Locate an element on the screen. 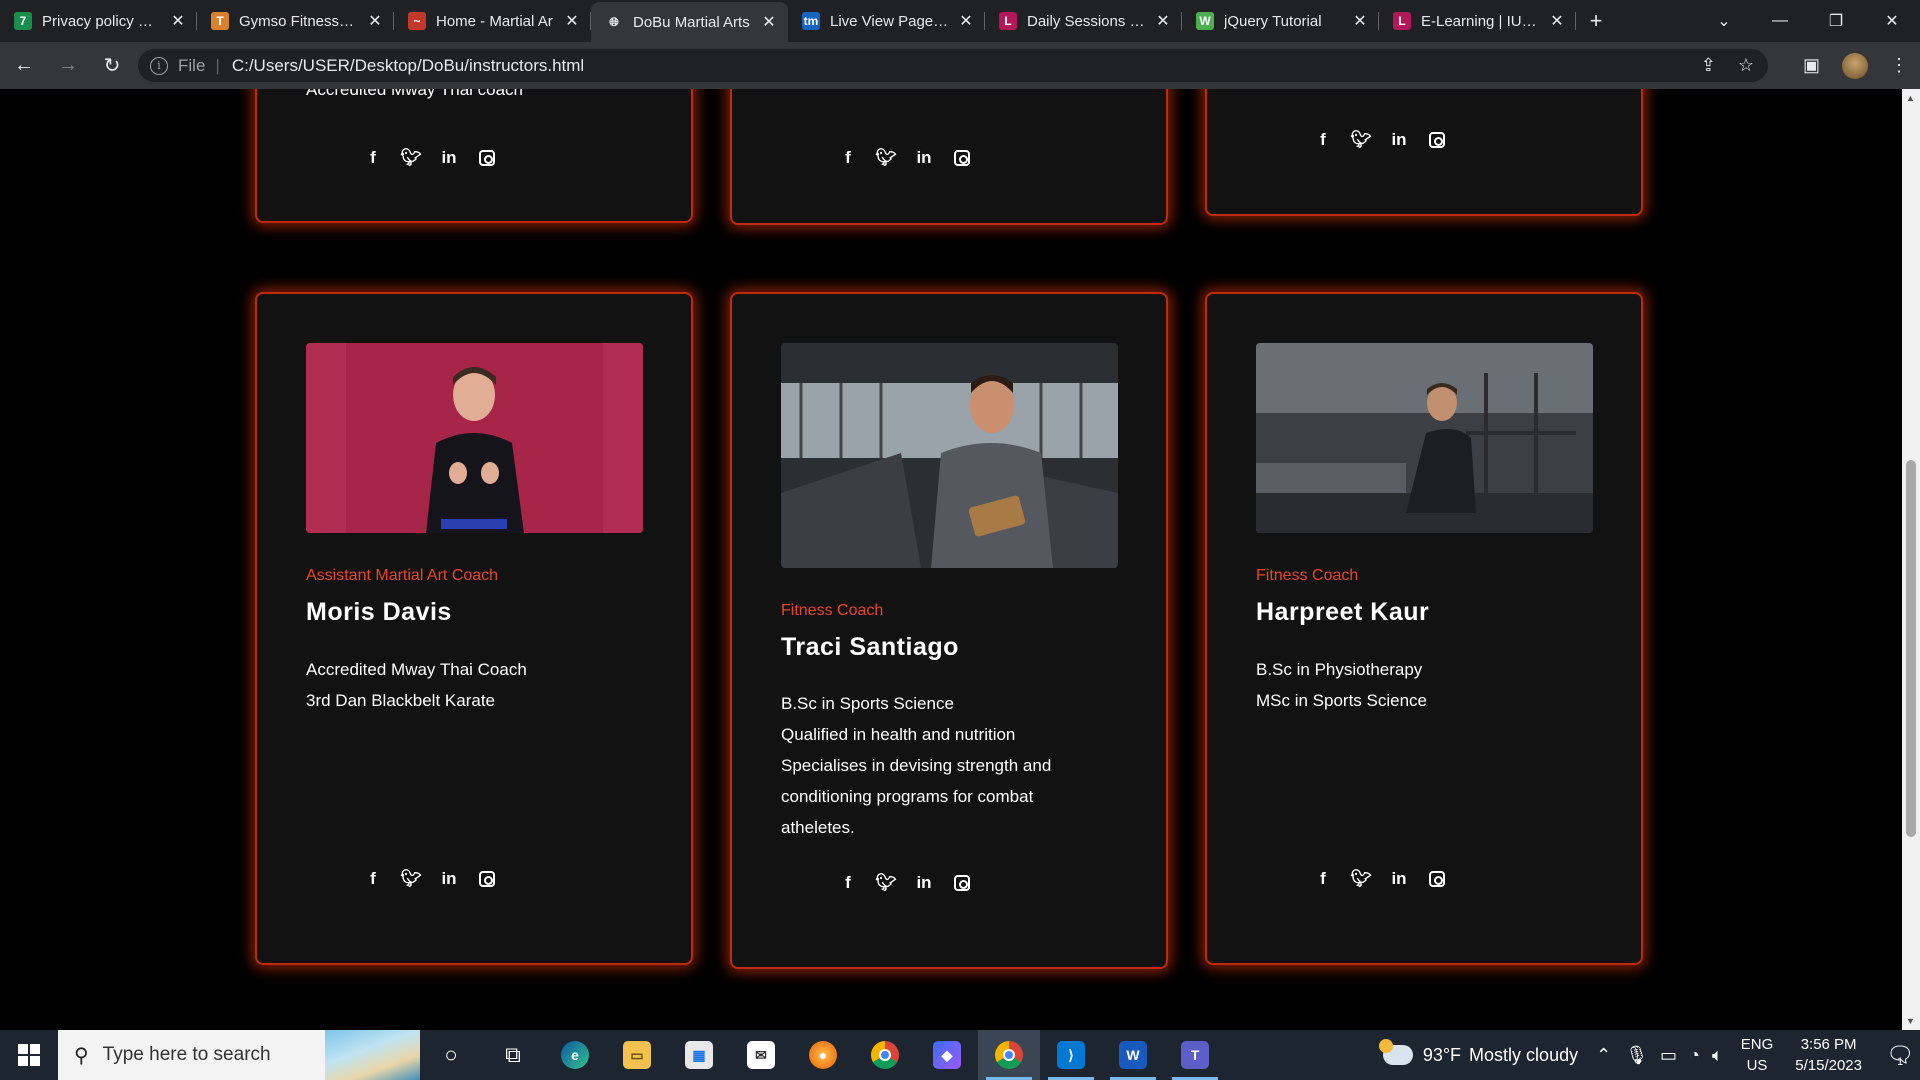 Image resolution: width=1920 pixels, height=1080 pixels. battery-icon: ▭ is located at coordinates (1668, 1055).